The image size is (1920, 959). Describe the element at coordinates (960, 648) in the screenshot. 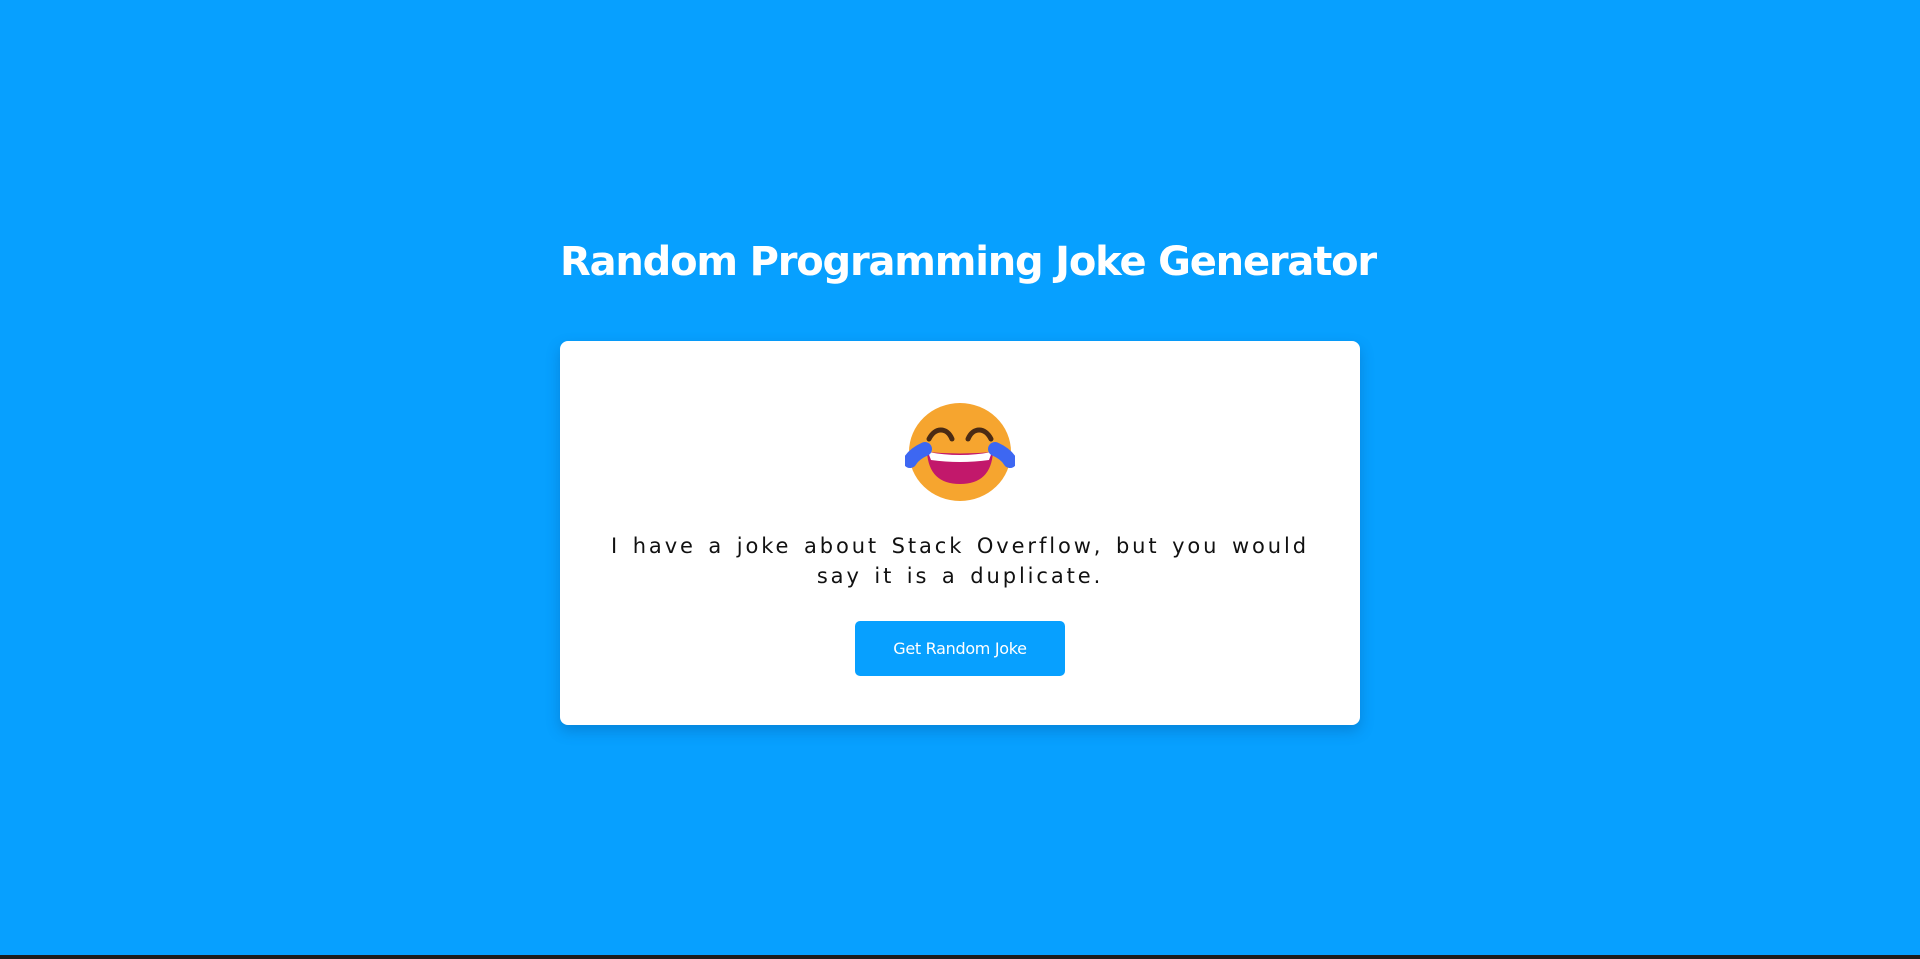

I see `get-random-joke-button: Get Random Joke` at that location.